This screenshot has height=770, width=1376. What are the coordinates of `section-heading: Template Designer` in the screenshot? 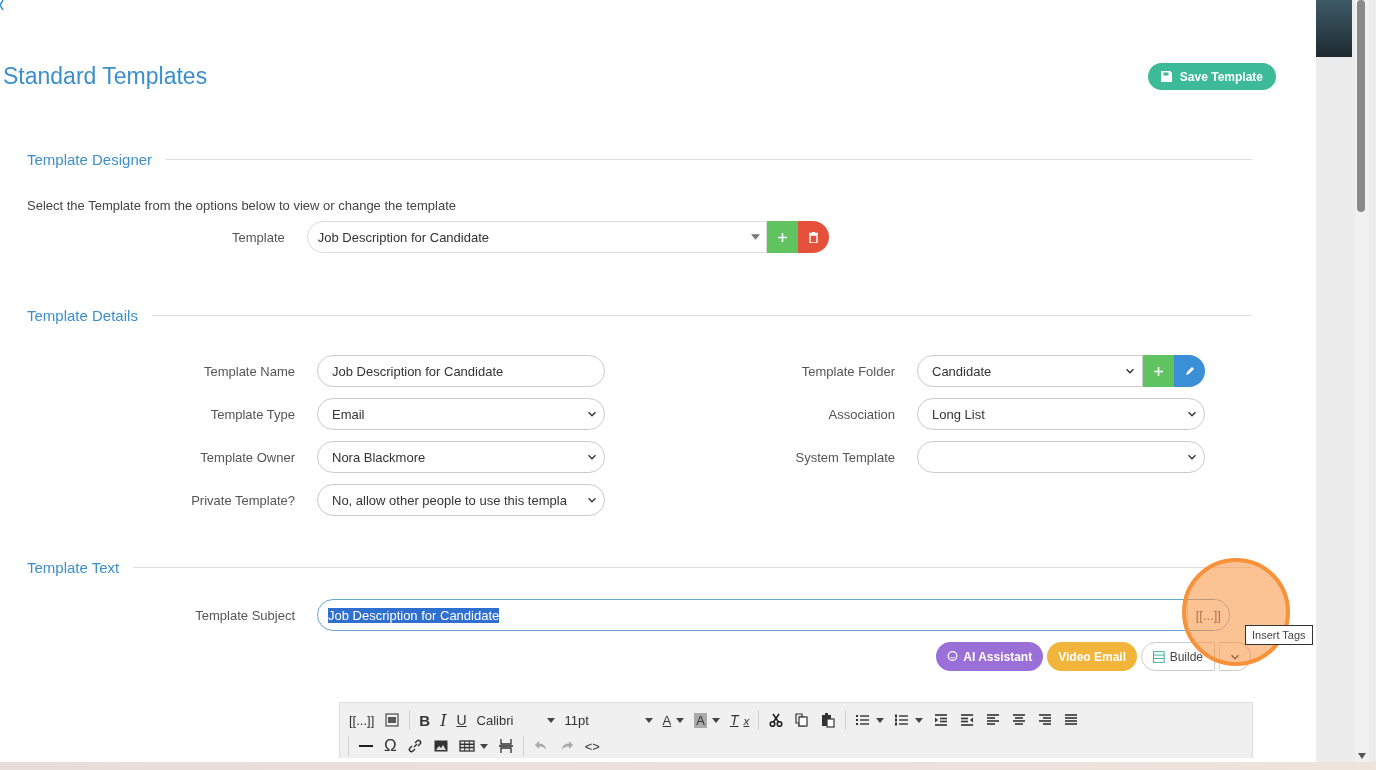 It's located at (90, 159).